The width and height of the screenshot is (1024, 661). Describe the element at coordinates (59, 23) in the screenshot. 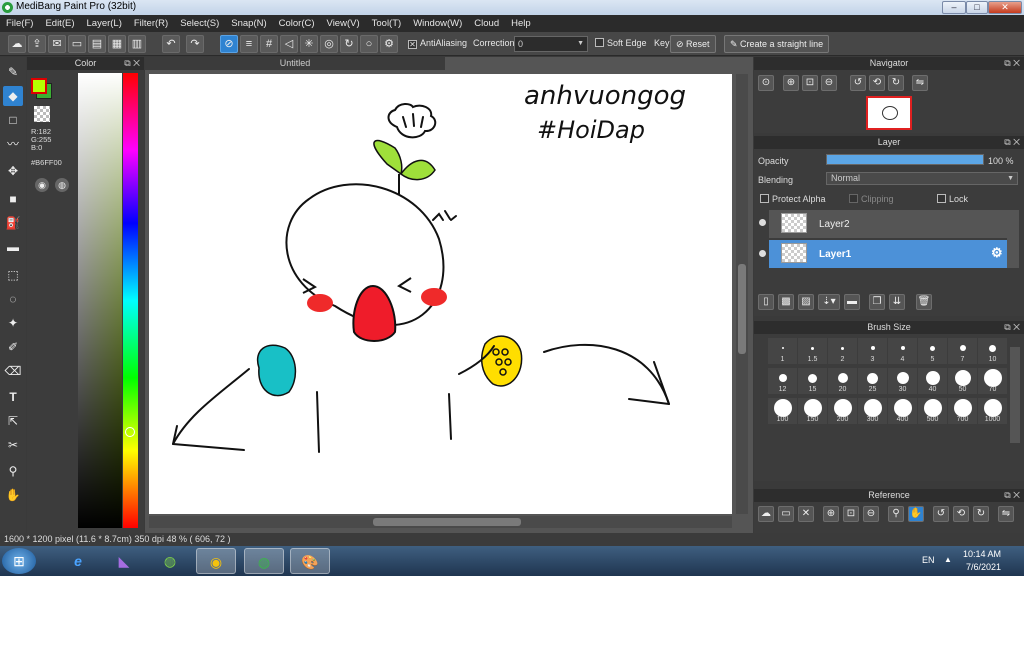

I see `menu-item: Edit(E)` at that location.